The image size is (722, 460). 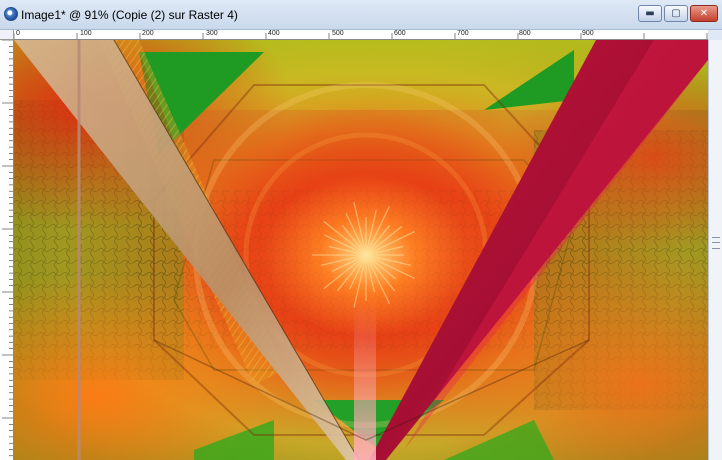 What do you see at coordinates (525, 33) in the screenshot?
I see `ruler-label-800: 800` at bounding box center [525, 33].